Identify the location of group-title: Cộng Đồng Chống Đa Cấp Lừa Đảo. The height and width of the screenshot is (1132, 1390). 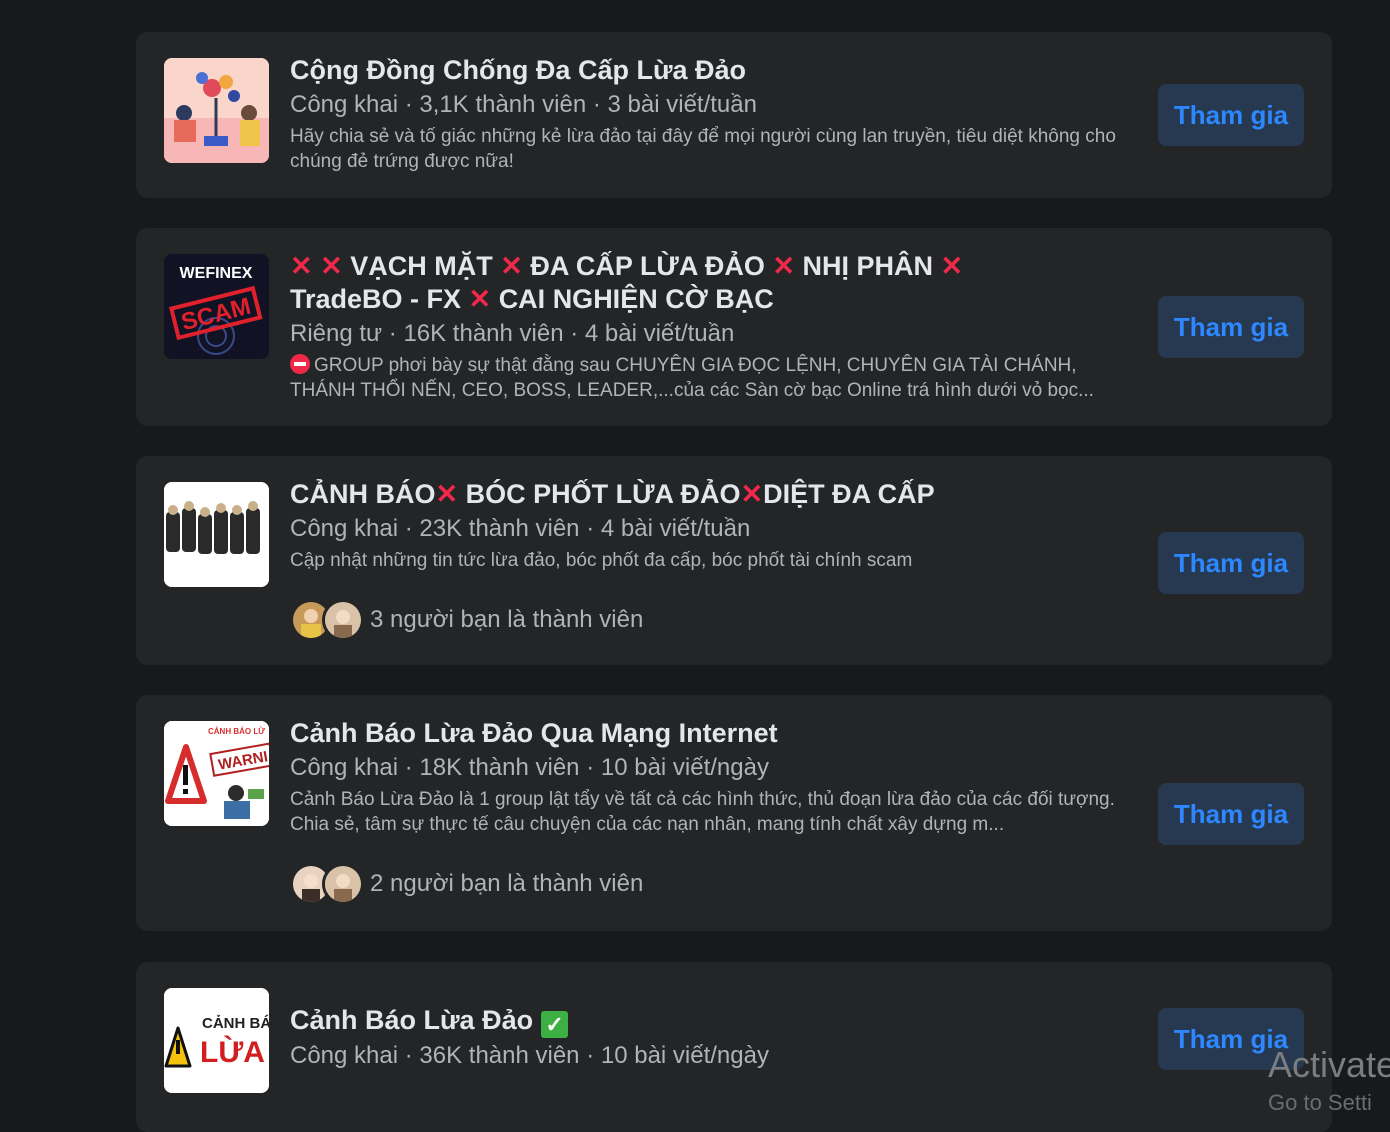
(715, 70).